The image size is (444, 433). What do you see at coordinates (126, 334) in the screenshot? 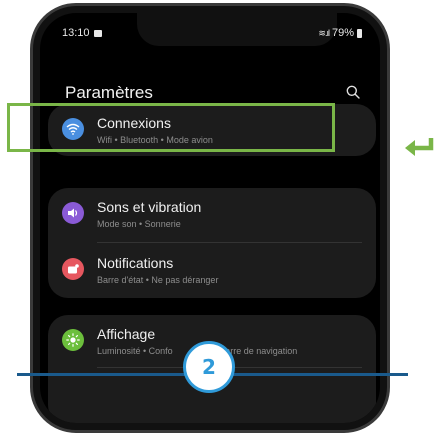
I see `settings-item-label: Affichage` at bounding box center [126, 334].